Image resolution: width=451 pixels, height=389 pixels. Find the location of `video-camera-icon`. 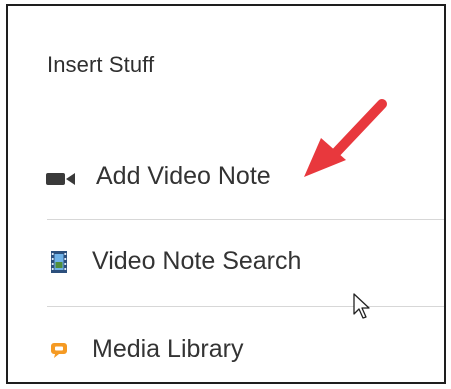

video-camera-icon is located at coordinates (60, 179).